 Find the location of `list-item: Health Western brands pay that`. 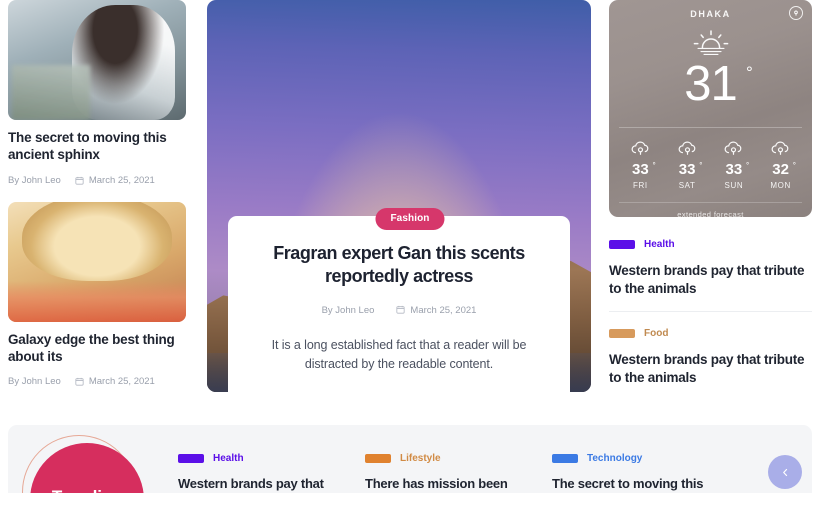

list-item: Health Western brands pay that is located at coordinates (271, 473).